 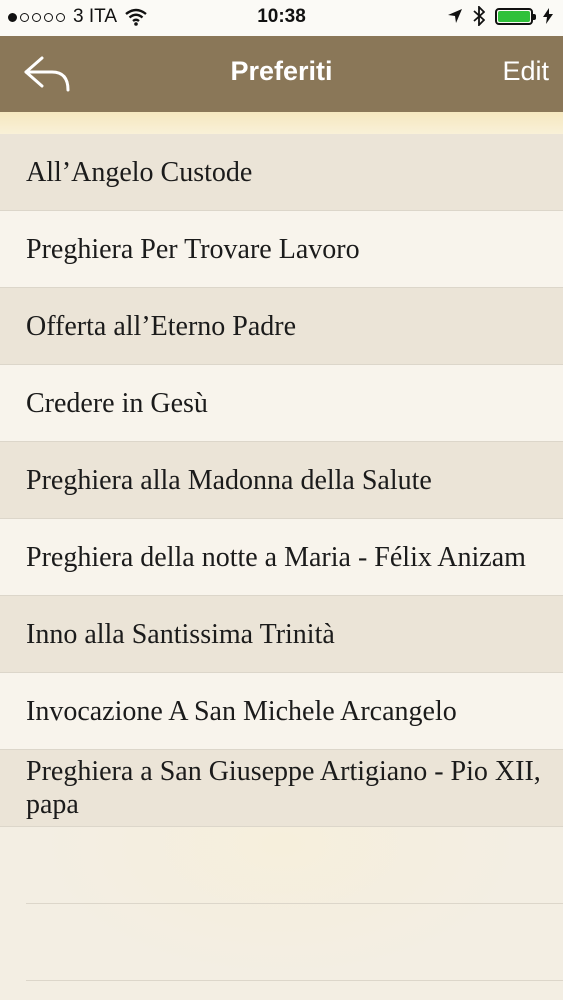 I want to click on status-bar: 3 ITA 10:38, so click(x=281, y=18).